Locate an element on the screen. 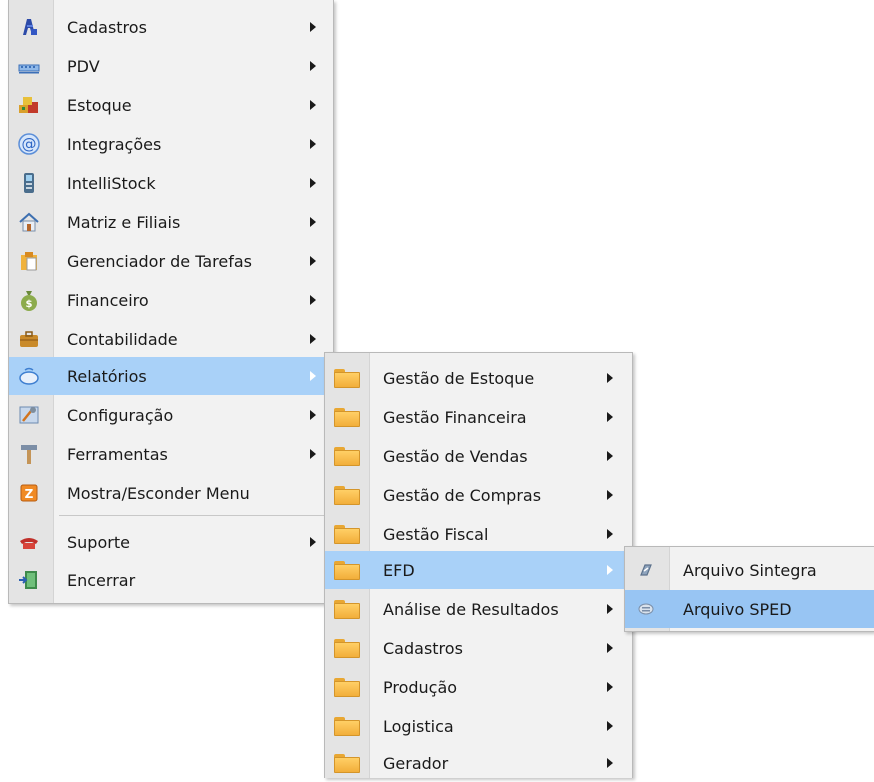 This screenshot has height=782, width=874. menu-item-pdv: PDV is located at coordinates (171, 66).